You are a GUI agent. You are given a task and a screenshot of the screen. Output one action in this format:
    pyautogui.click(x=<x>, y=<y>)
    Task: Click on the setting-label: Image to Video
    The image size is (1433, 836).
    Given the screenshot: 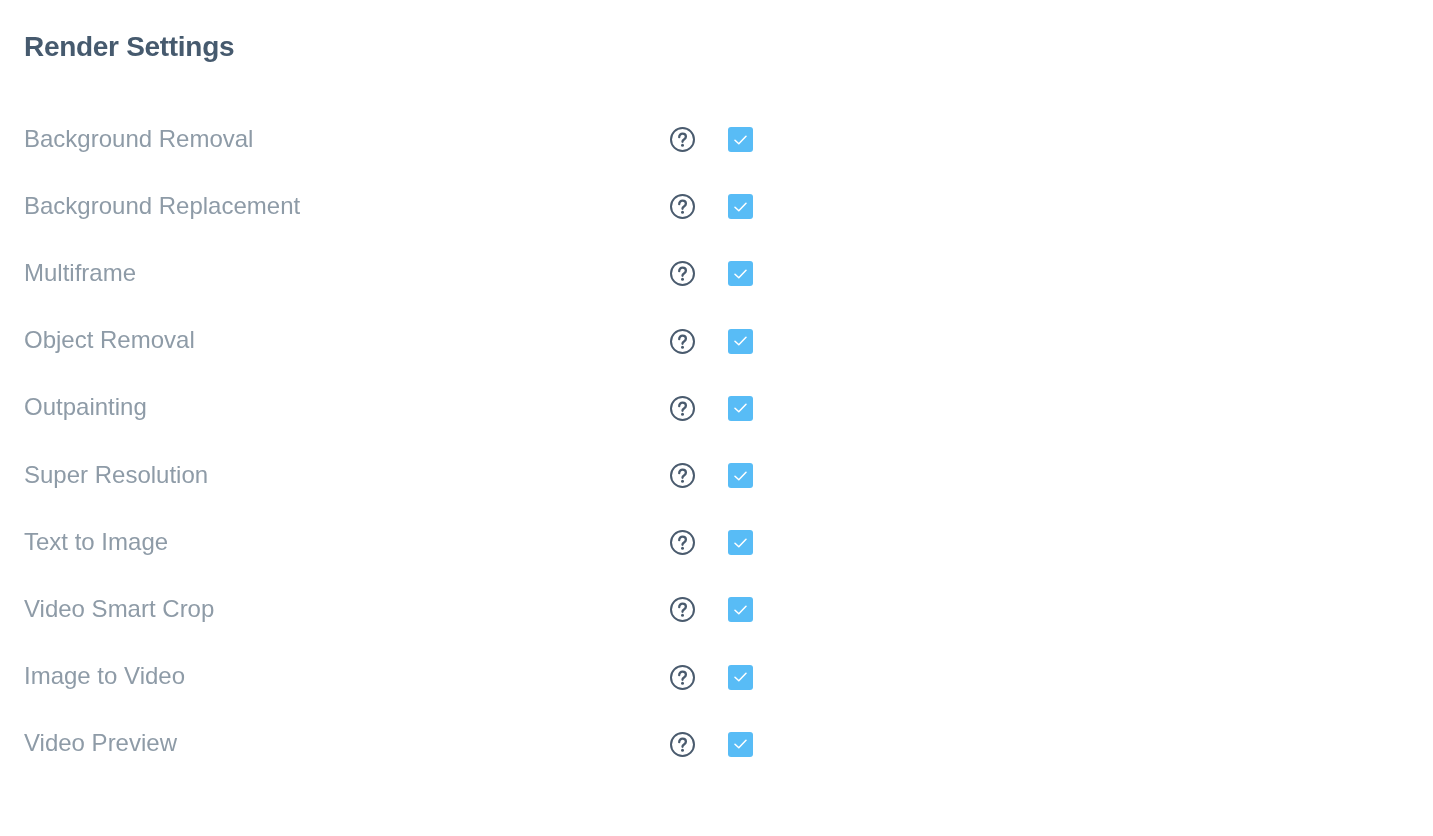 What is the action you would take?
    pyautogui.click(x=105, y=676)
    